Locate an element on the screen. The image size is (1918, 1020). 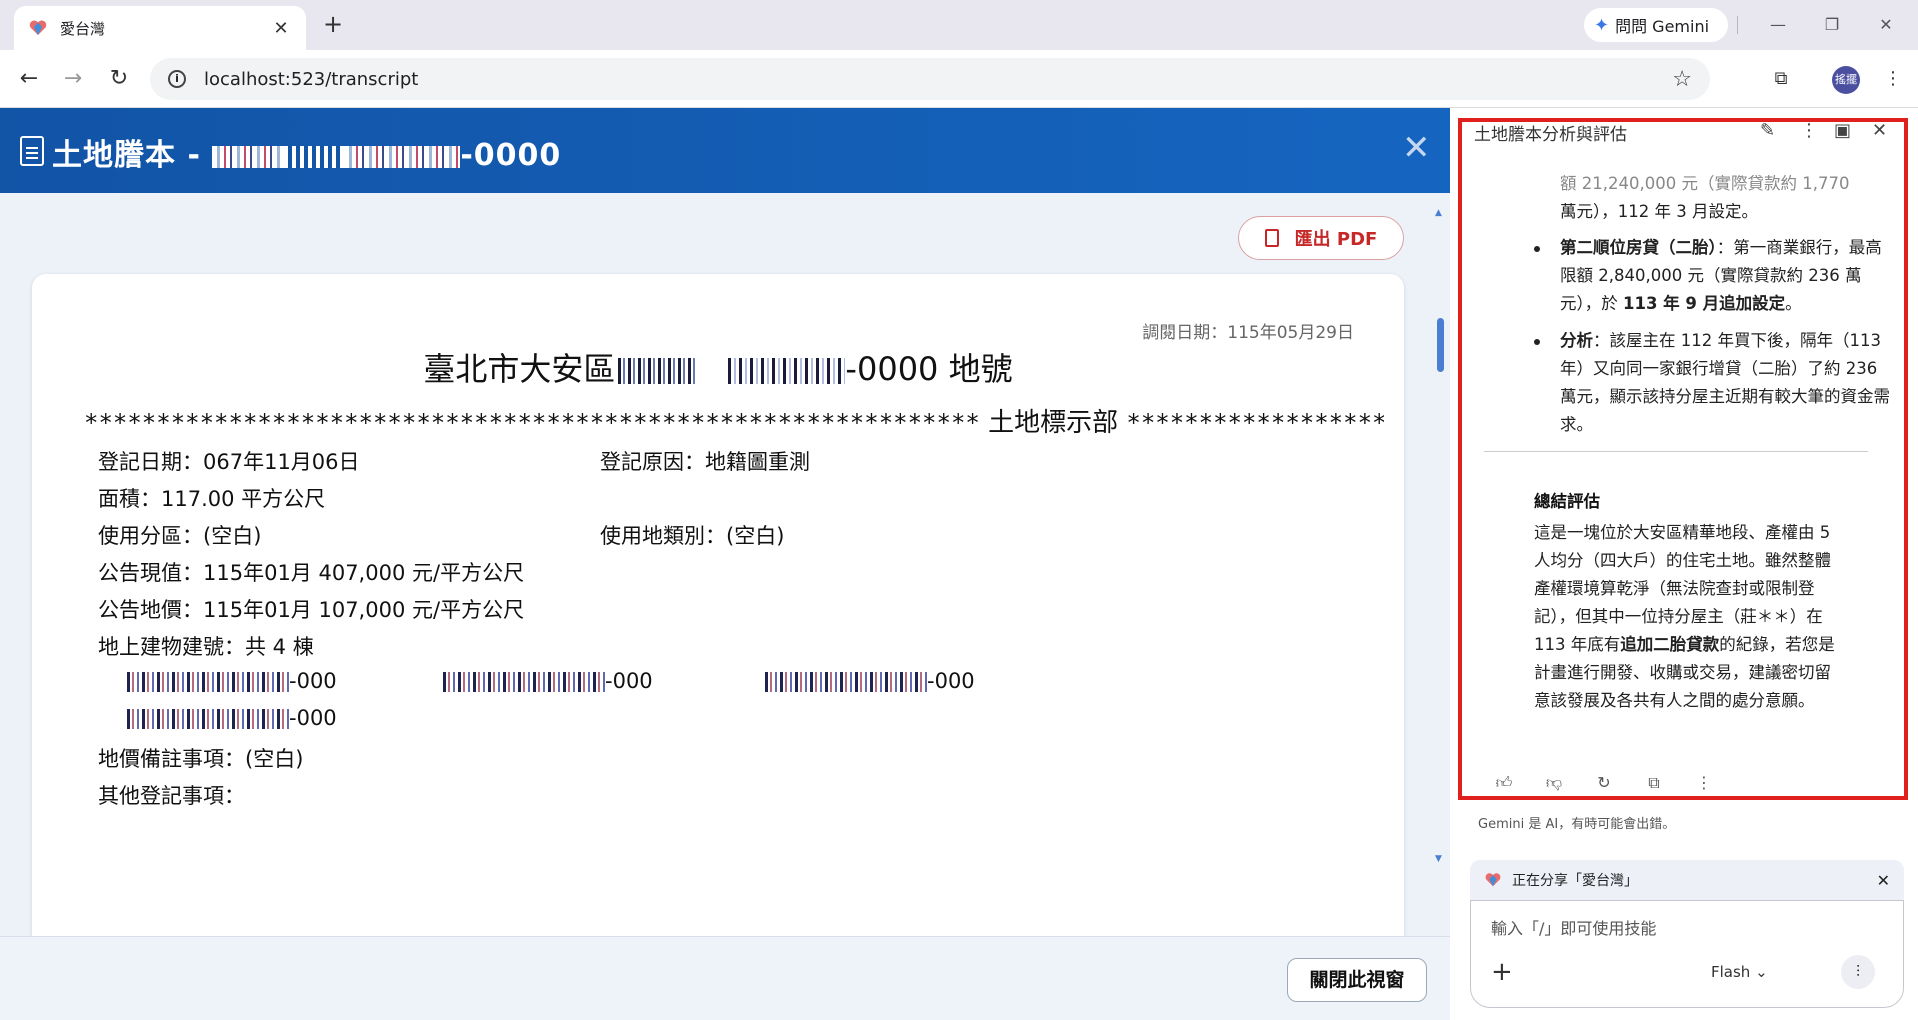
field-reg-reason: 登記原因：地籍圖重測 is located at coordinates (705, 462).